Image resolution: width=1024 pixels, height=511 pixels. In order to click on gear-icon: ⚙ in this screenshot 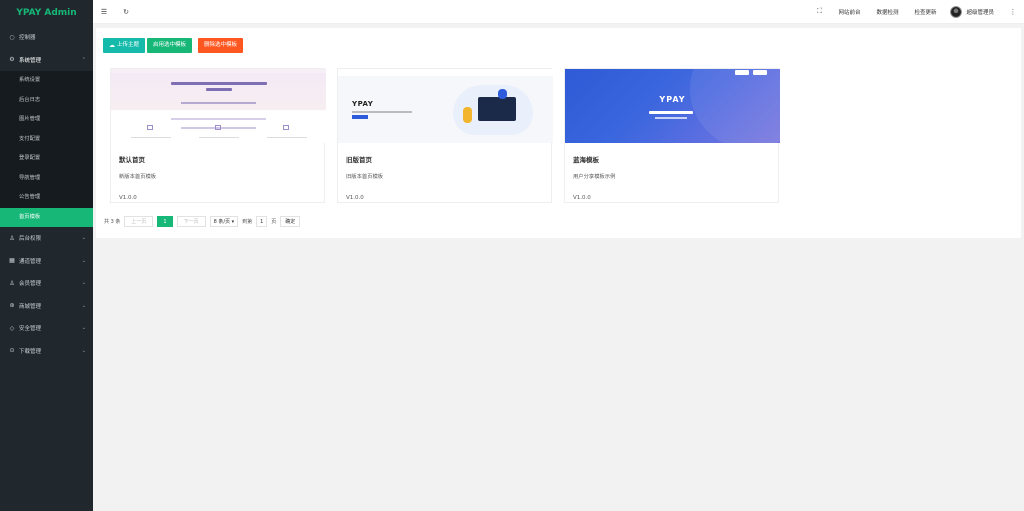, I will do `click(12, 60)`.